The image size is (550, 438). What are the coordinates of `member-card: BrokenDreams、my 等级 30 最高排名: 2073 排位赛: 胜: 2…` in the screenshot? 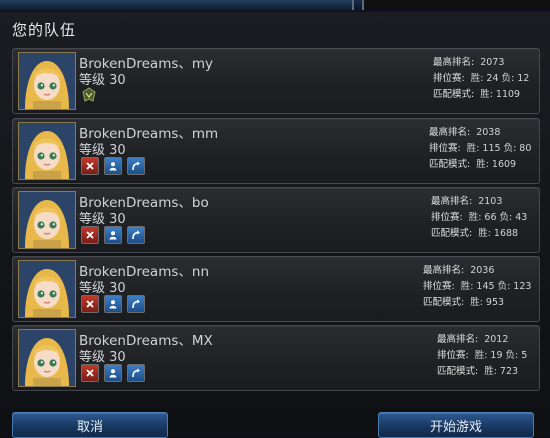 It's located at (276, 81).